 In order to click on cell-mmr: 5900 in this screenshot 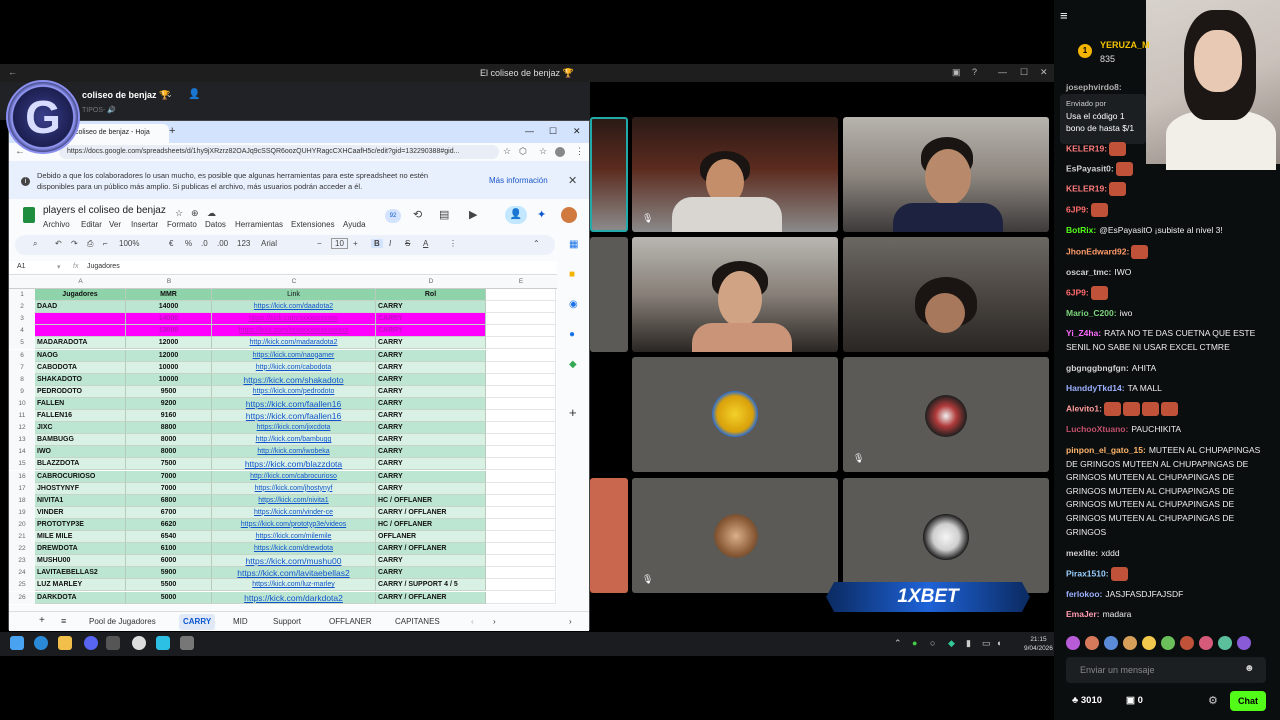, I will do `click(169, 573)`.